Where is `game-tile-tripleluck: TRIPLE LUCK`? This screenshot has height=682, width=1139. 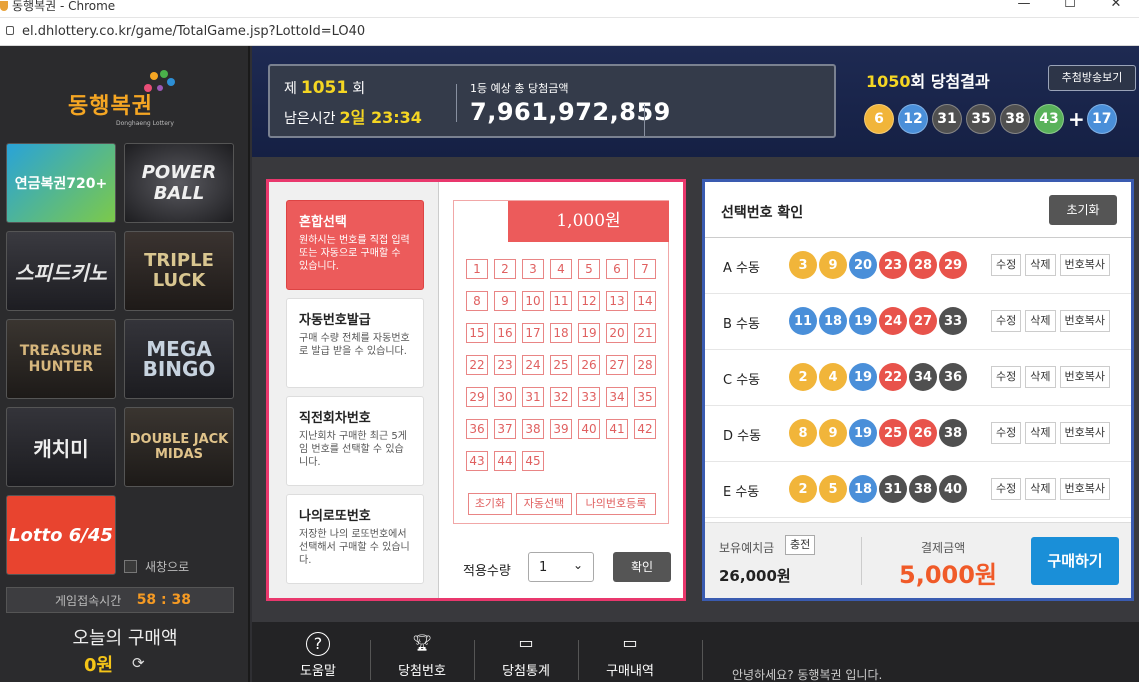
game-tile-tripleluck: TRIPLE LUCK is located at coordinates (179, 271).